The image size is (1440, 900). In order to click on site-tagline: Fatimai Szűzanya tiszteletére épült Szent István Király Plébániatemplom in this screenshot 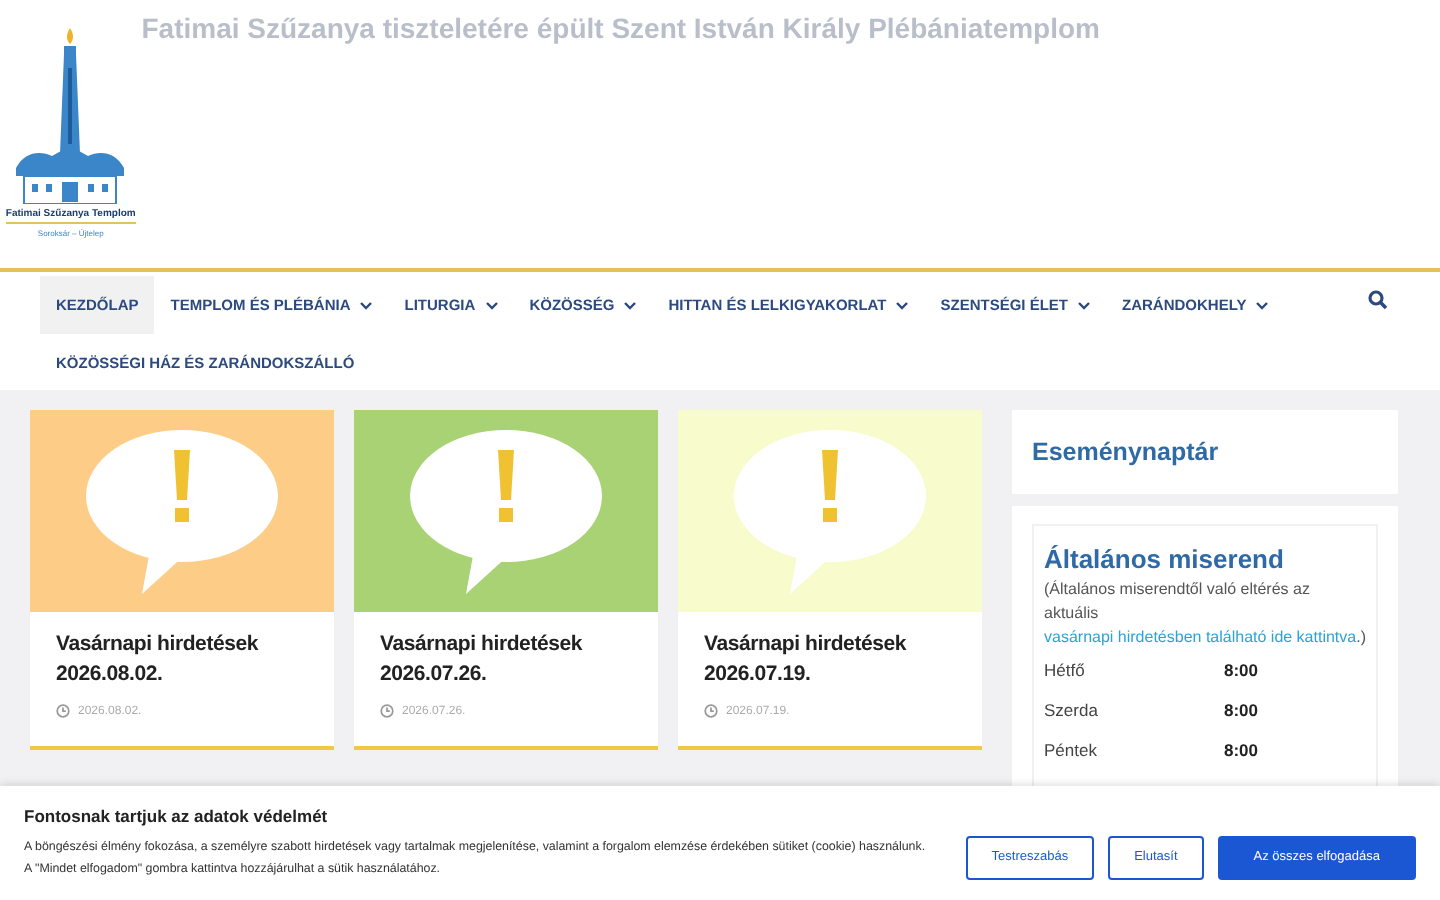, I will do `click(620, 28)`.